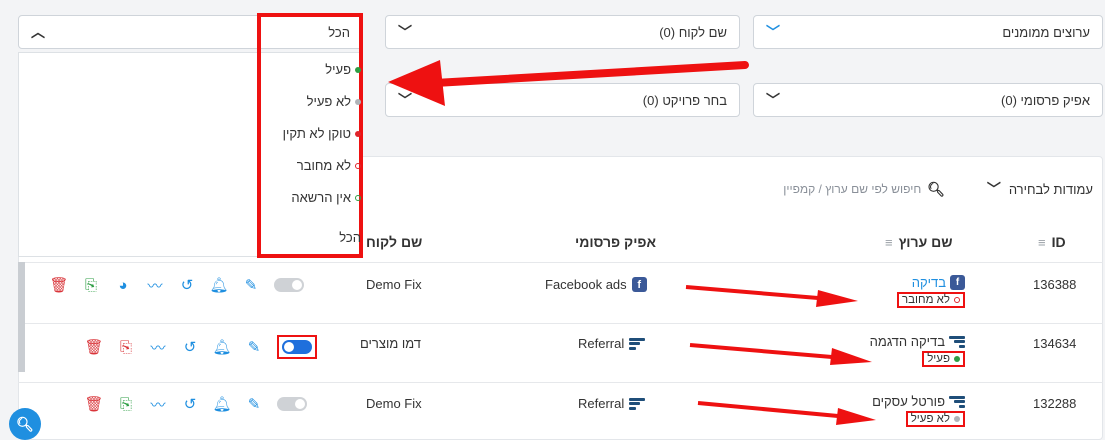 The width and height of the screenshot is (1105, 440). I want to click on status-option: אין הרשאה, so click(313, 197).